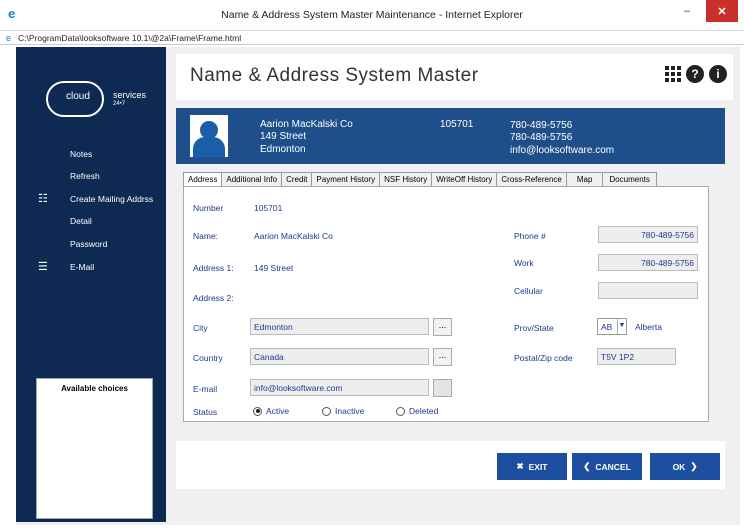  What do you see at coordinates (81, 221) in the screenshot?
I see `sidebar-item-label: Detail` at bounding box center [81, 221].